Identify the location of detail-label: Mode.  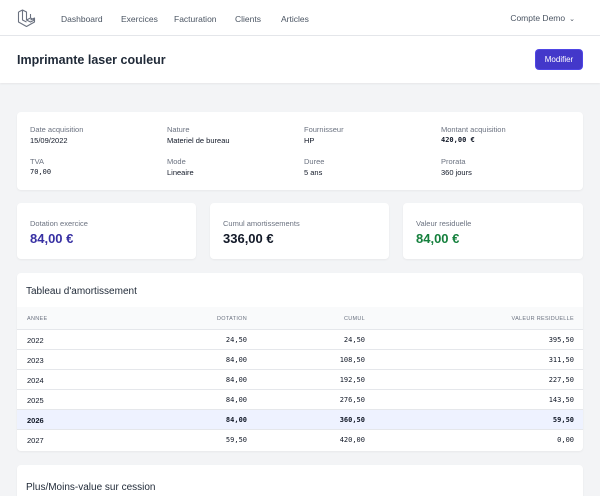
(176, 161).